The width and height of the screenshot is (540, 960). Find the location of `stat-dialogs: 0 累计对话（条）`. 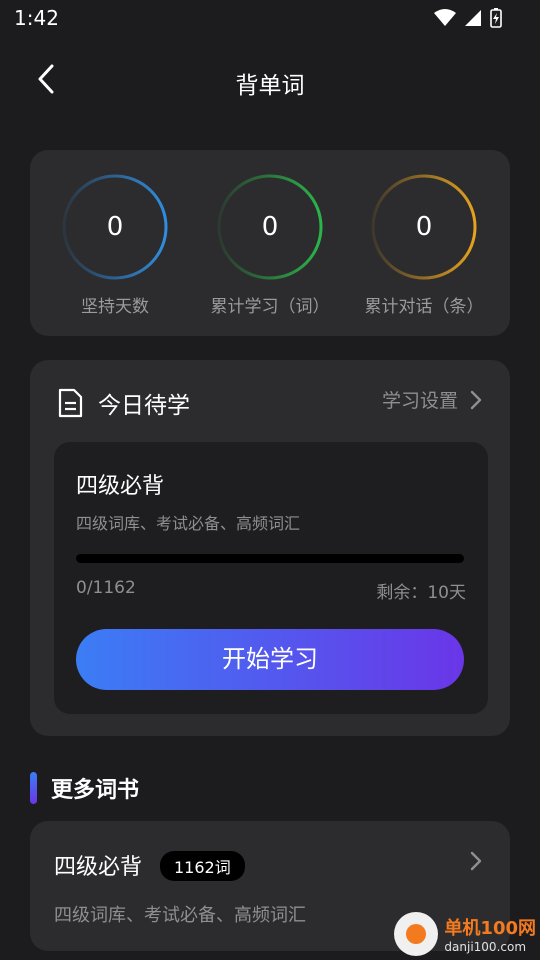

stat-dialogs: 0 累计对话（条） is located at coordinates (424, 244).